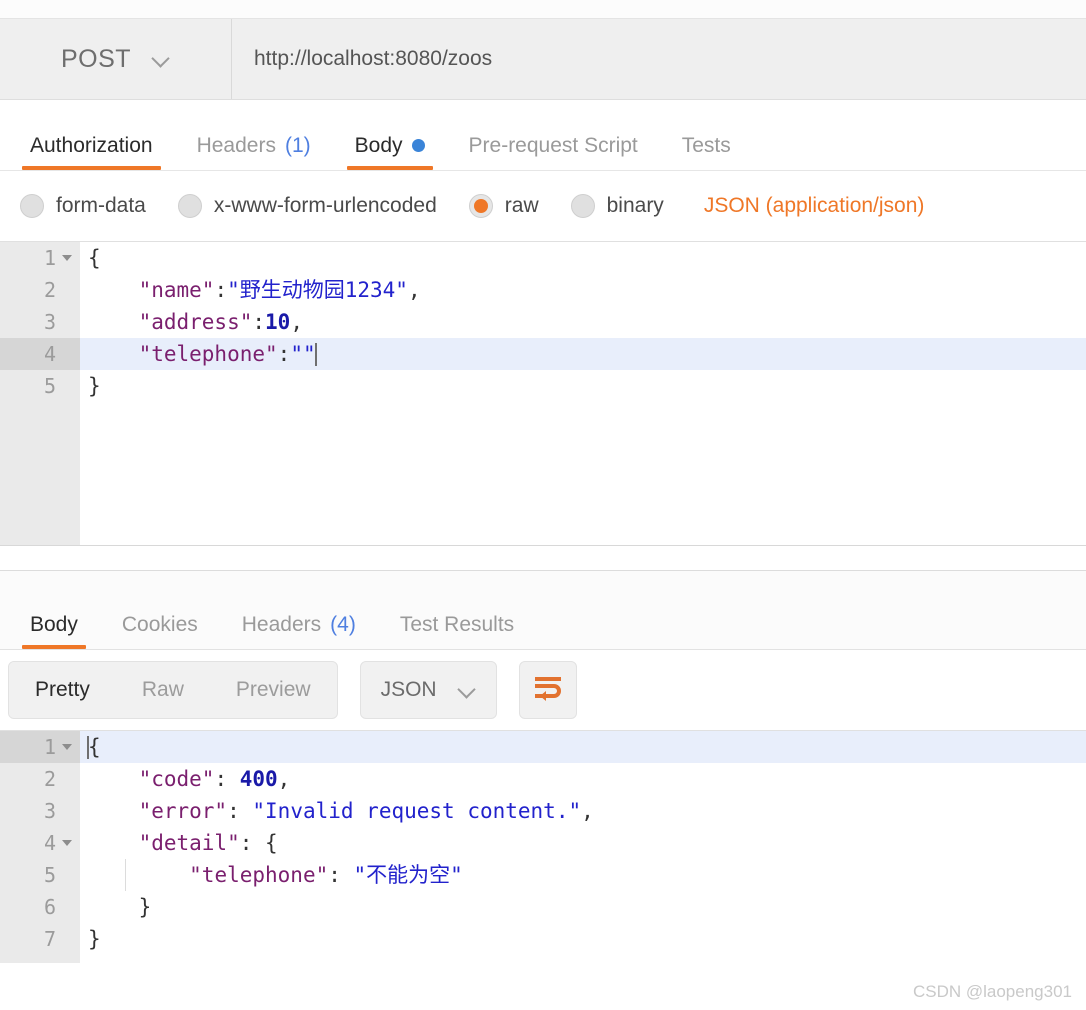 The width and height of the screenshot is (1086, 1010). I want to click on tab-headers-count: (1), so click(297, 145).